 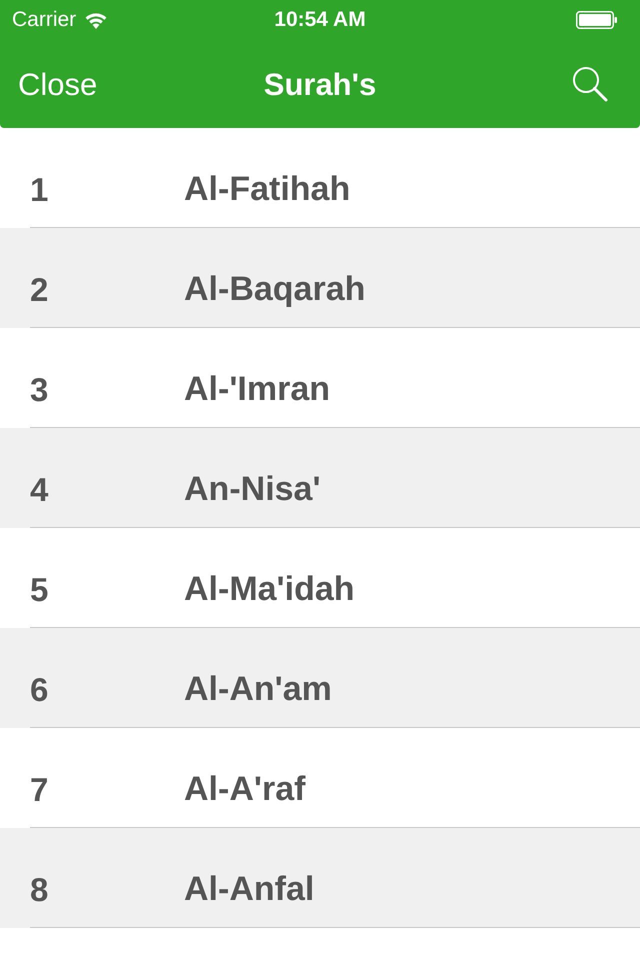 I want to click on search-button, so click(x=590, y=84).